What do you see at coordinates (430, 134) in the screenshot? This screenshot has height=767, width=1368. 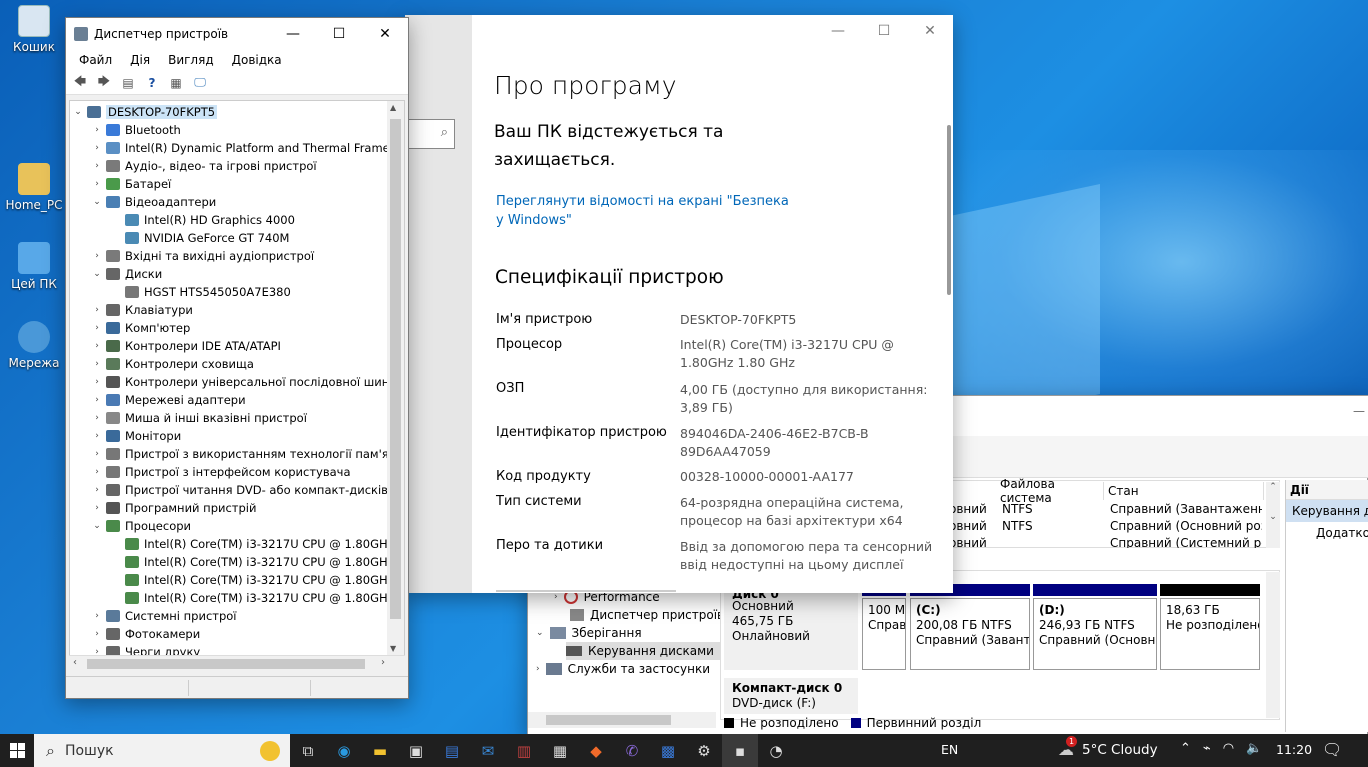 I see `settings-search-box: ⌕` at bounding box center [430, 134].